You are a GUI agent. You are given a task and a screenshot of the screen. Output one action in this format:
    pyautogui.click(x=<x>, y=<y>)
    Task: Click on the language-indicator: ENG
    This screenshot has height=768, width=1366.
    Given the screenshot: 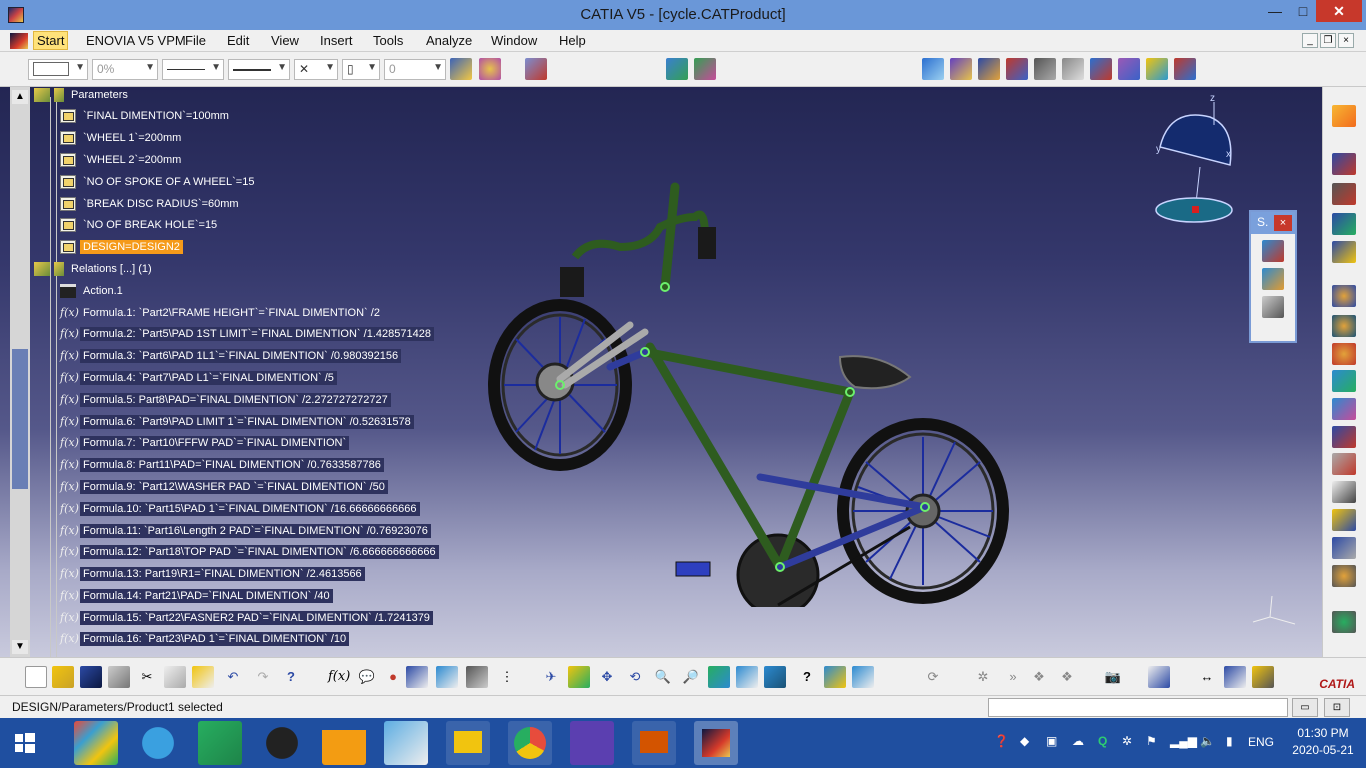 What is the action you would take?
    pyautogui.click(x=1261, y=742)
    